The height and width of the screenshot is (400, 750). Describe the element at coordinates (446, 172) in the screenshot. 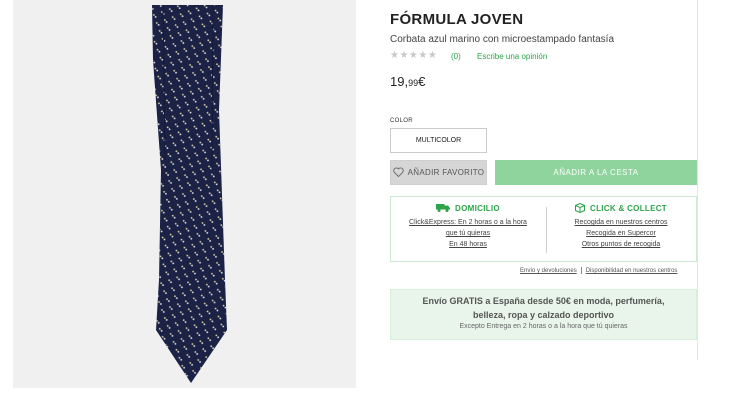

I see `add-favorite-label: AÑADIR FAVORITO` at that location.